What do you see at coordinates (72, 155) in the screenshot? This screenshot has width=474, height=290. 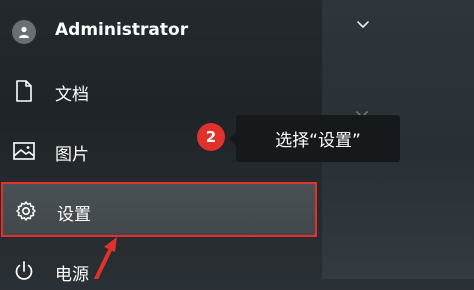 I see `pictures-label: 图片` at bounding box center [72, 155].